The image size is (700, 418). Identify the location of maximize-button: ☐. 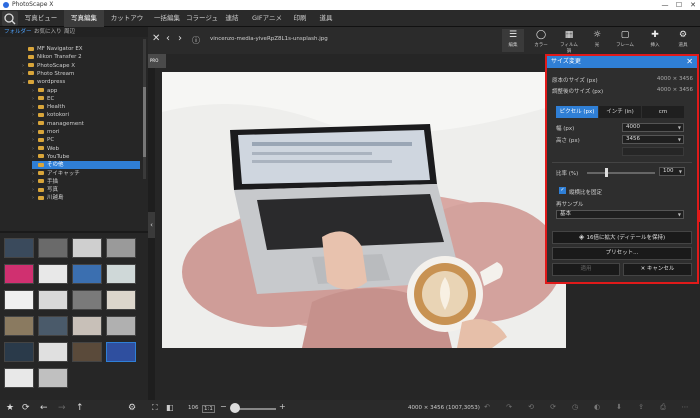
(679, 5).